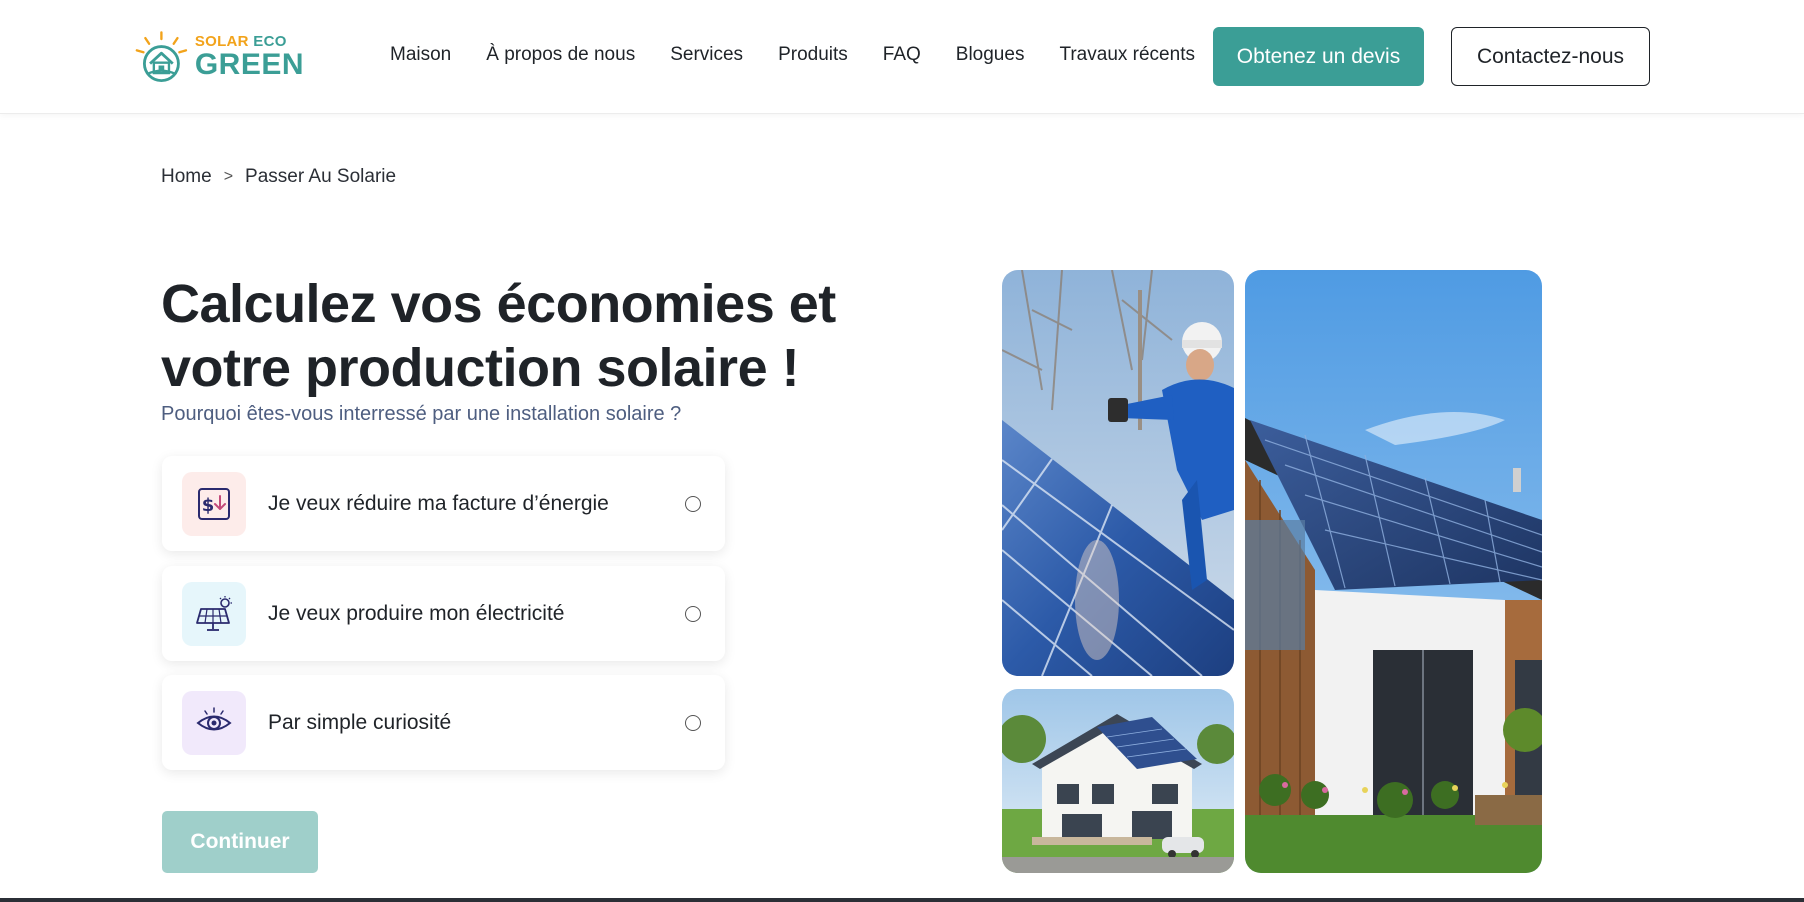  Describe the element at coordinates (560, 55) in the screenshot. I see `nav-item-a-propos: À propos de nous` at that location.